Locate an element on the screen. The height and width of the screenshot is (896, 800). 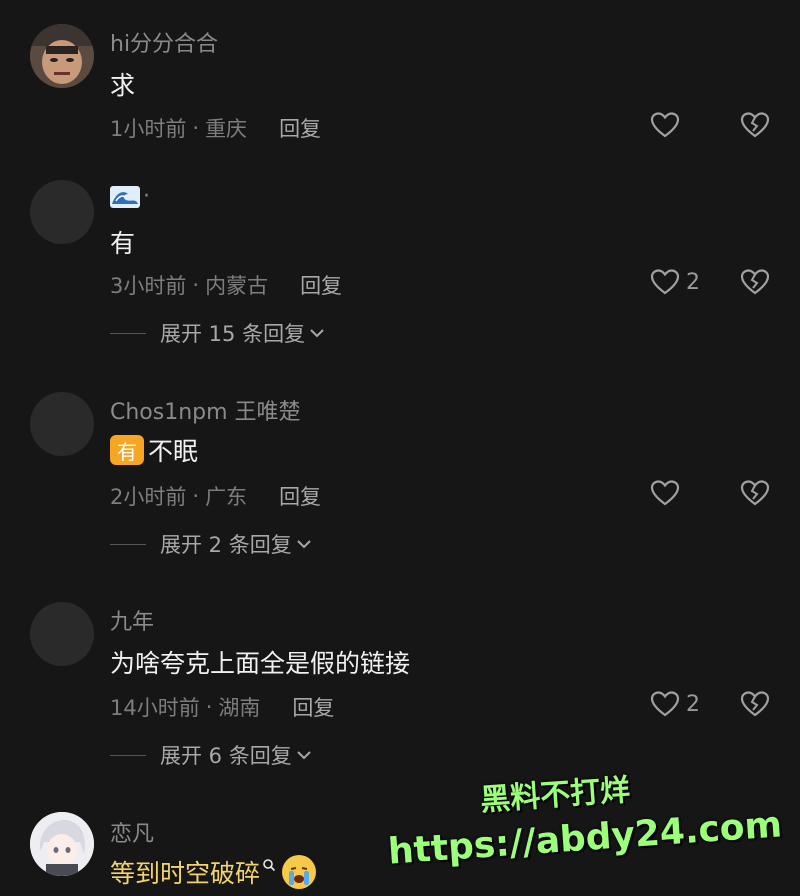
comment-meta: 2小时前 · 广东 回复 is located at coordinates (215, 496).